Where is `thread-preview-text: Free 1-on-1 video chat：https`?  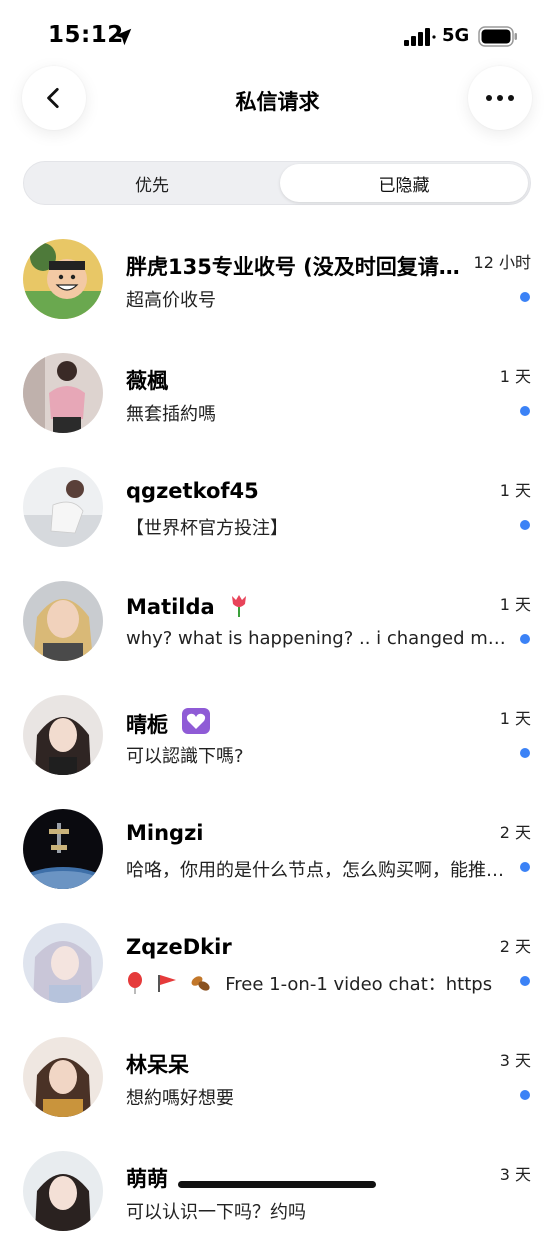 thread-preview-text: Free 1-on-1 video chat：https is located at coordinates (359, 984).